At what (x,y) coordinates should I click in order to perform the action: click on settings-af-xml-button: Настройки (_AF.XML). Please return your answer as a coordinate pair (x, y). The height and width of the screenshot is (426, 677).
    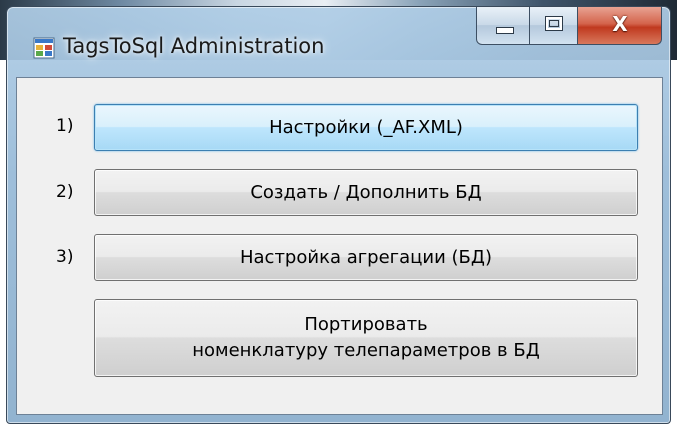
    Looking at the image, I should click on (366, 127).